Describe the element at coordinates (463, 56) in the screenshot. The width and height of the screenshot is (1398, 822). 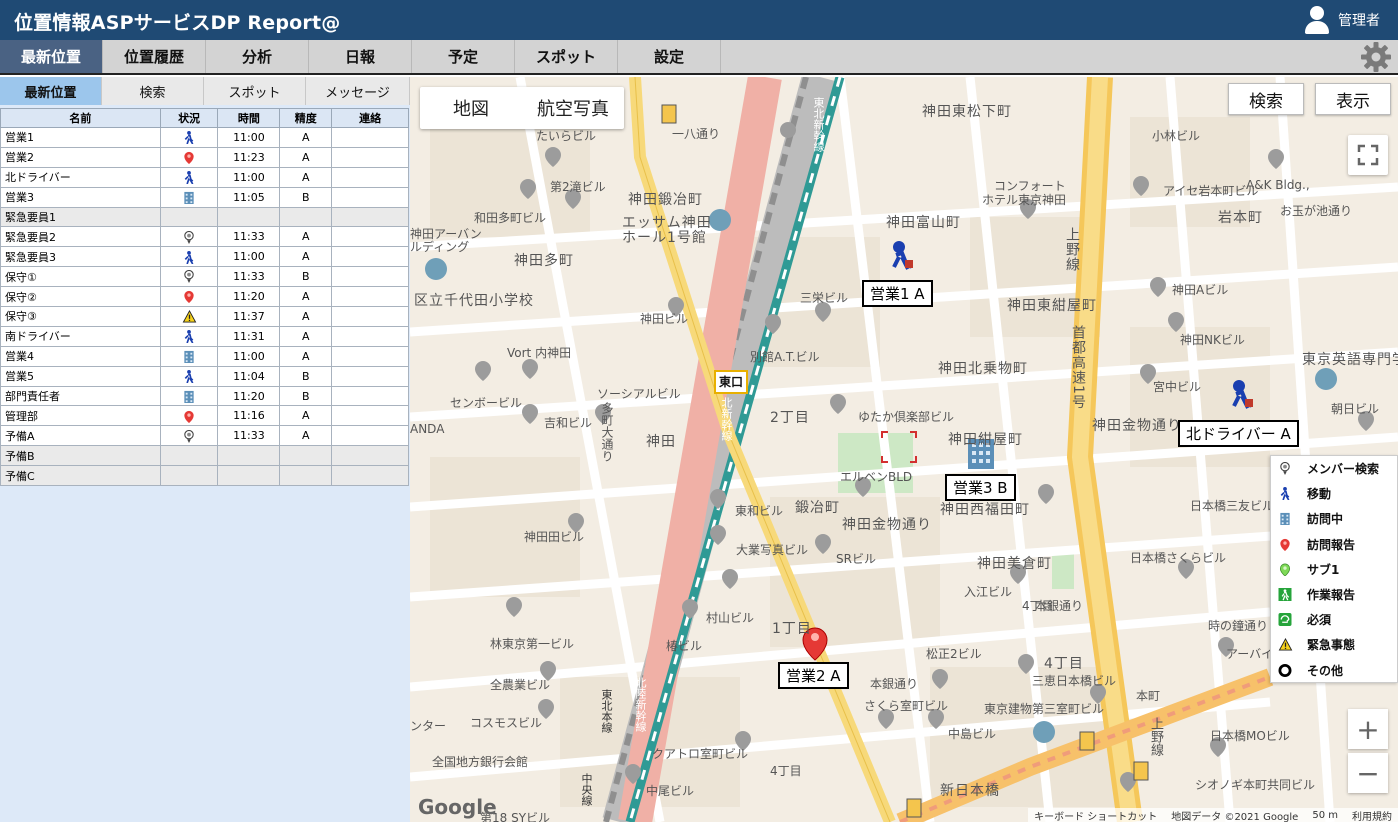
I see `tab-schedule: 予定` at that location.